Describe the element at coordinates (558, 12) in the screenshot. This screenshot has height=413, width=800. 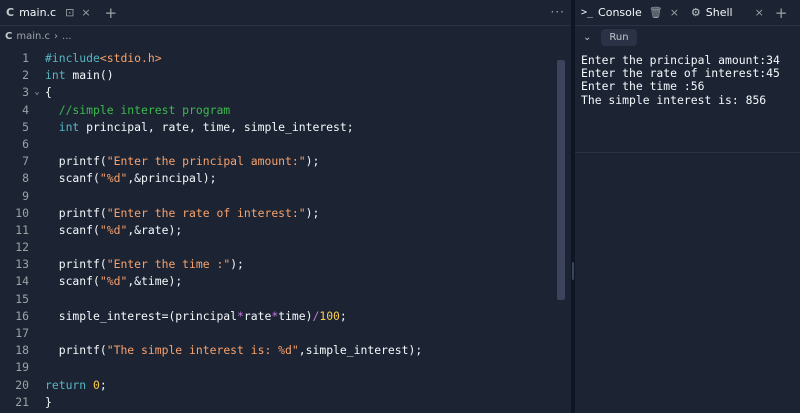
I see `more-options-button: ···` at that location.